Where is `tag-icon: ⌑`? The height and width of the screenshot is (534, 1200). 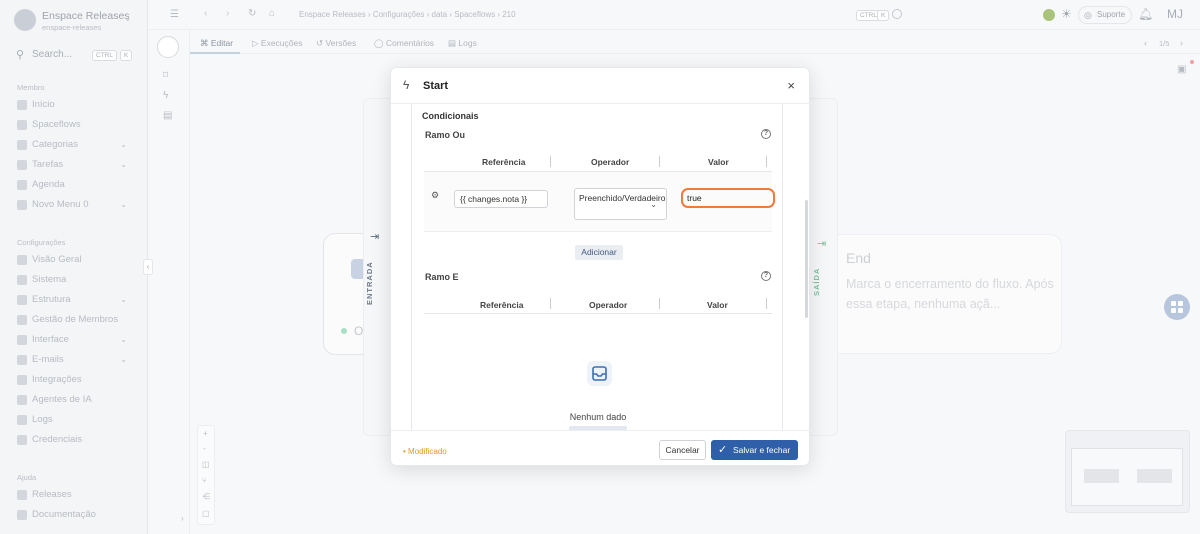
tag-icon: ⌑ is located at coordinates (165, 75).